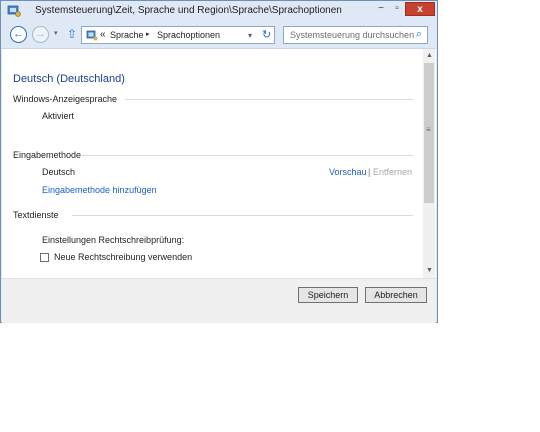 The width and height of the screenshot is (540, 432). Describe the element at coordinates (58, 116) in the screenshot. I see `display-language-status: Aktiviert` at that location.